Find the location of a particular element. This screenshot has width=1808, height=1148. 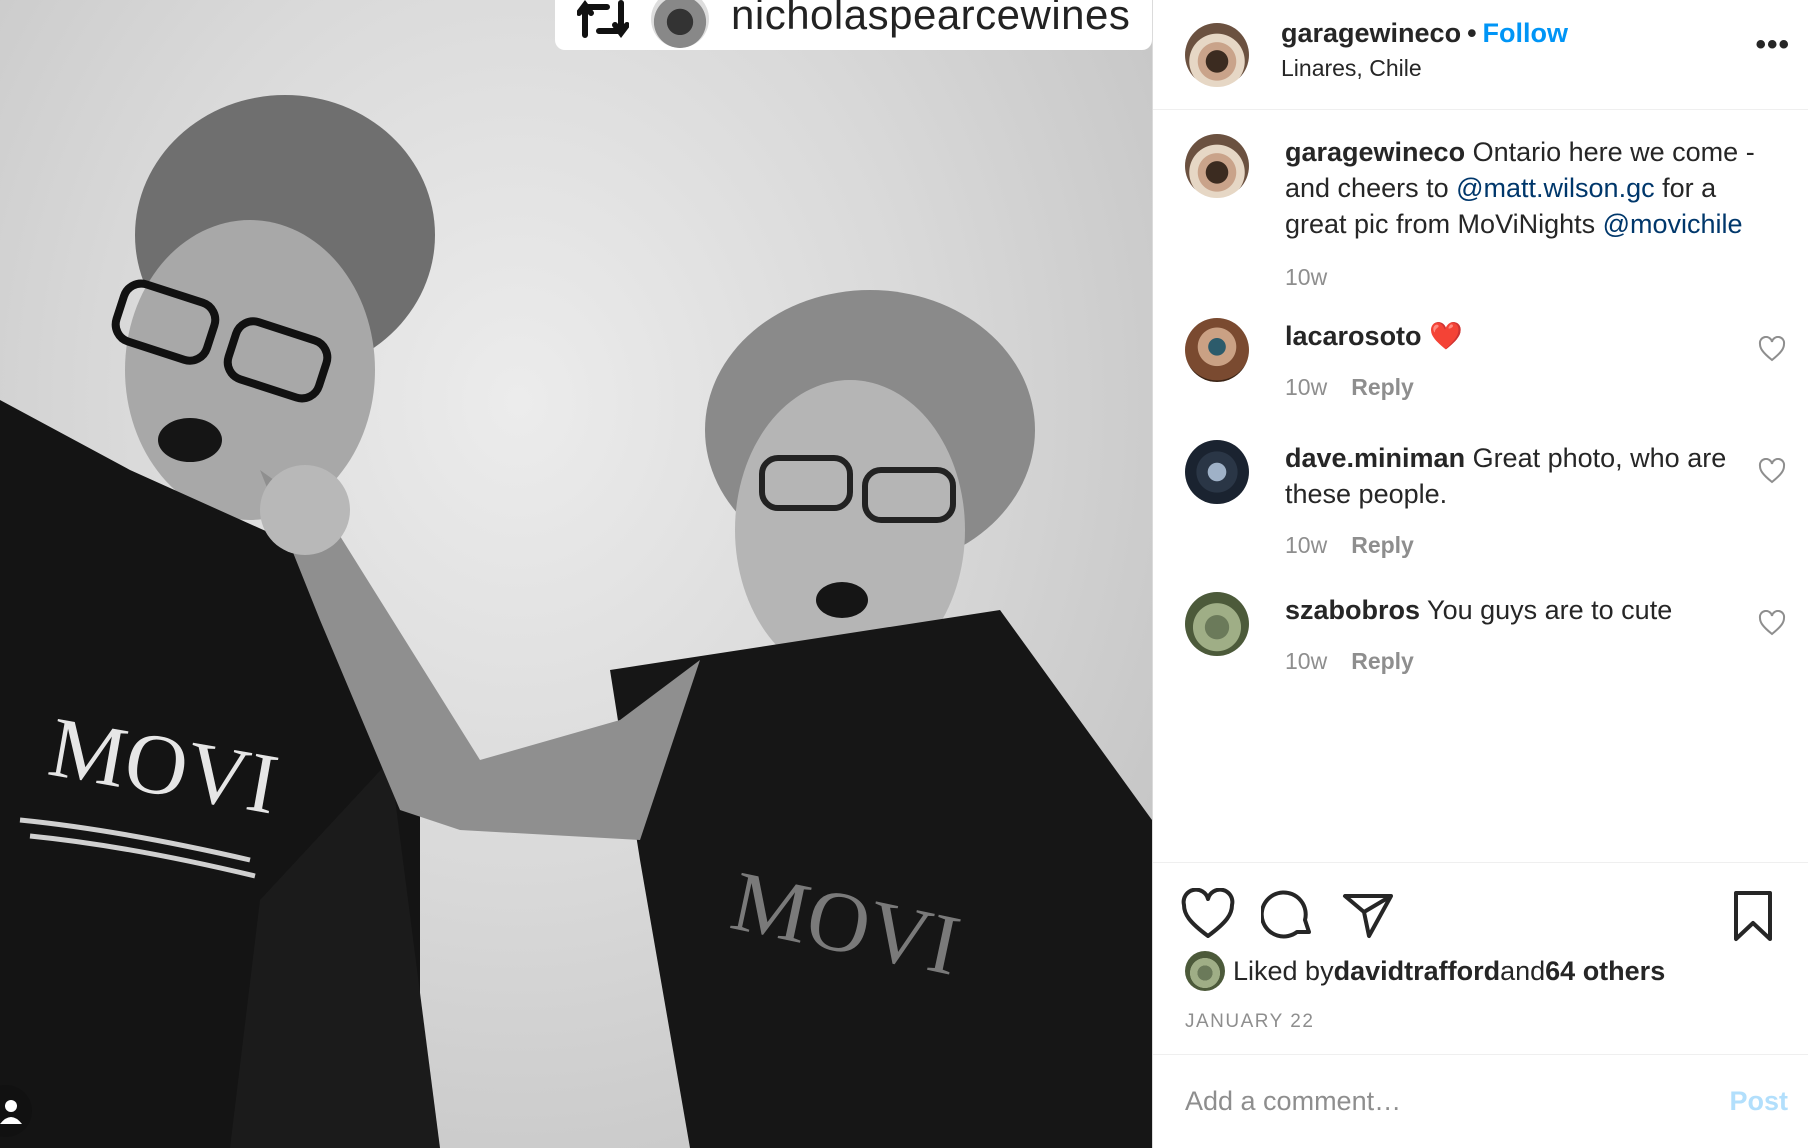

save-bookmark-icon is located at coordinates (1753, 916).